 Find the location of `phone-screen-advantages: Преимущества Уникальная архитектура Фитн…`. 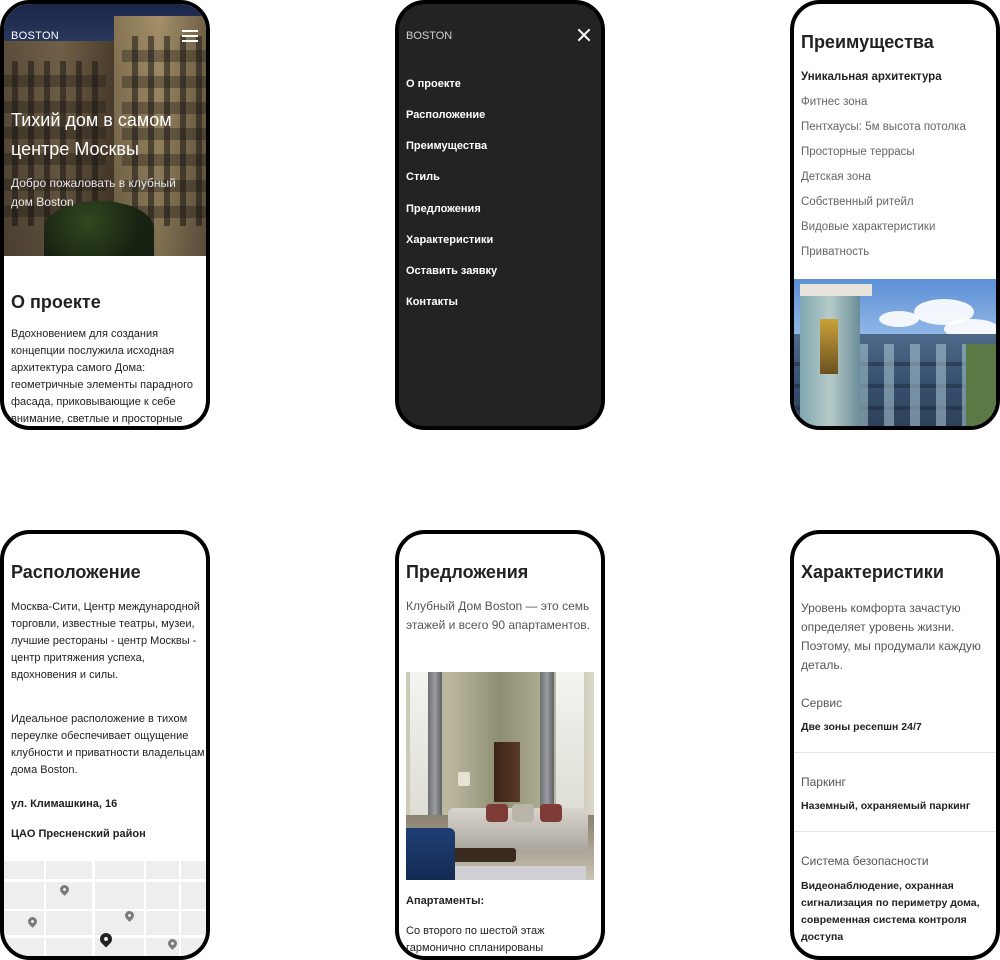

phone-screen-advantages: Преимущества Уникальная архитектура Фитн… is located at coordinates (895, 215).